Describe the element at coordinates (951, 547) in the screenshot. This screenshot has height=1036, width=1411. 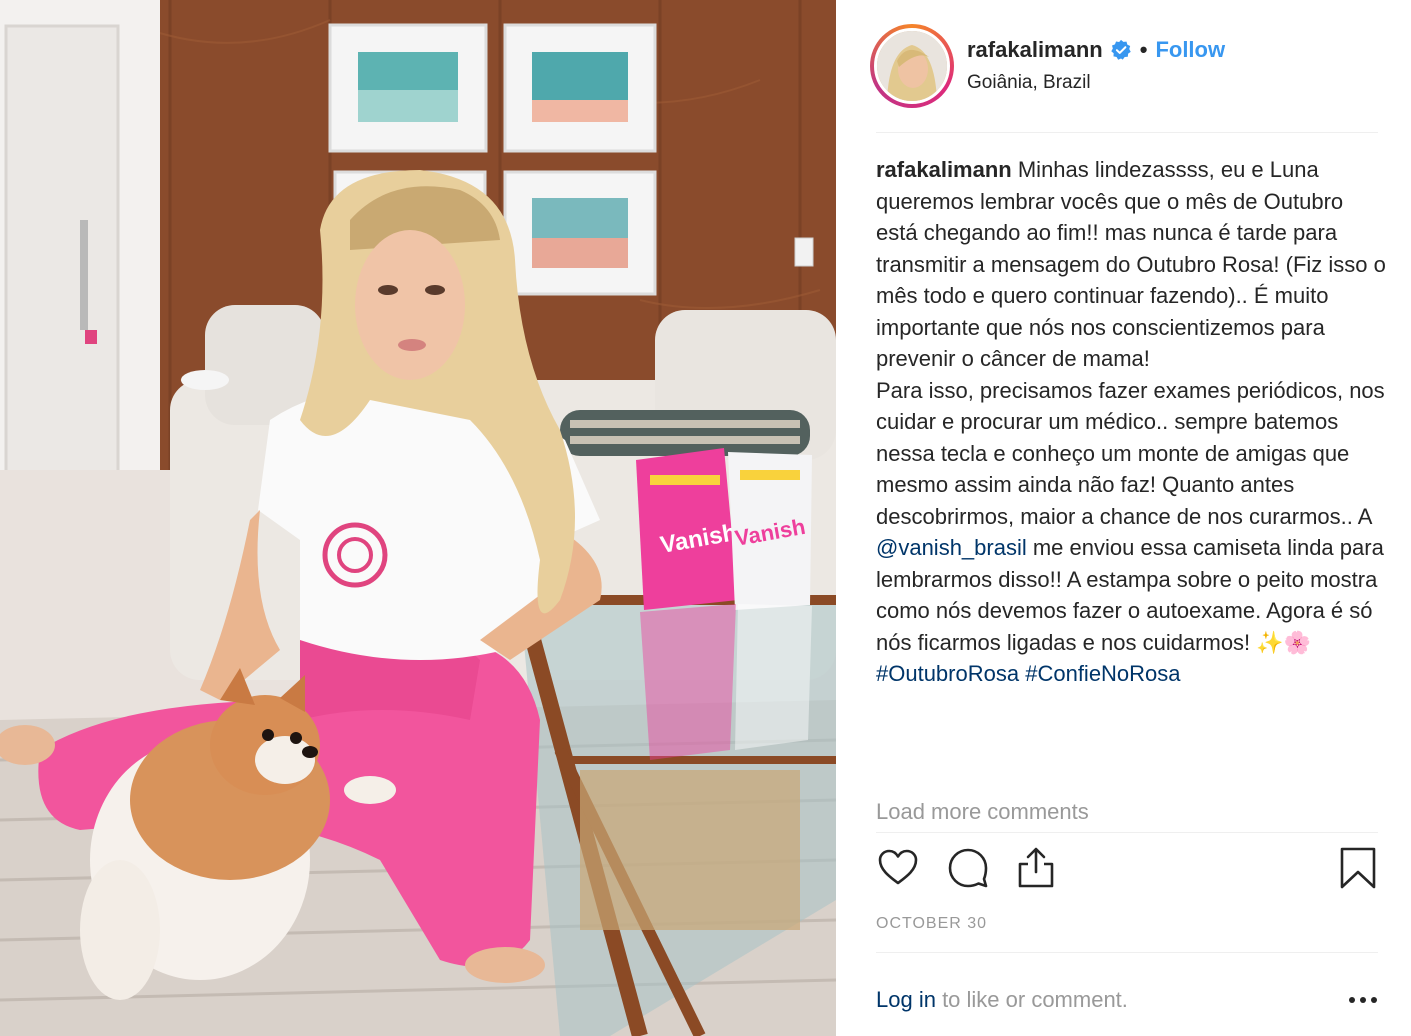
I see `mention-link: @vanish_brasil` at that location.